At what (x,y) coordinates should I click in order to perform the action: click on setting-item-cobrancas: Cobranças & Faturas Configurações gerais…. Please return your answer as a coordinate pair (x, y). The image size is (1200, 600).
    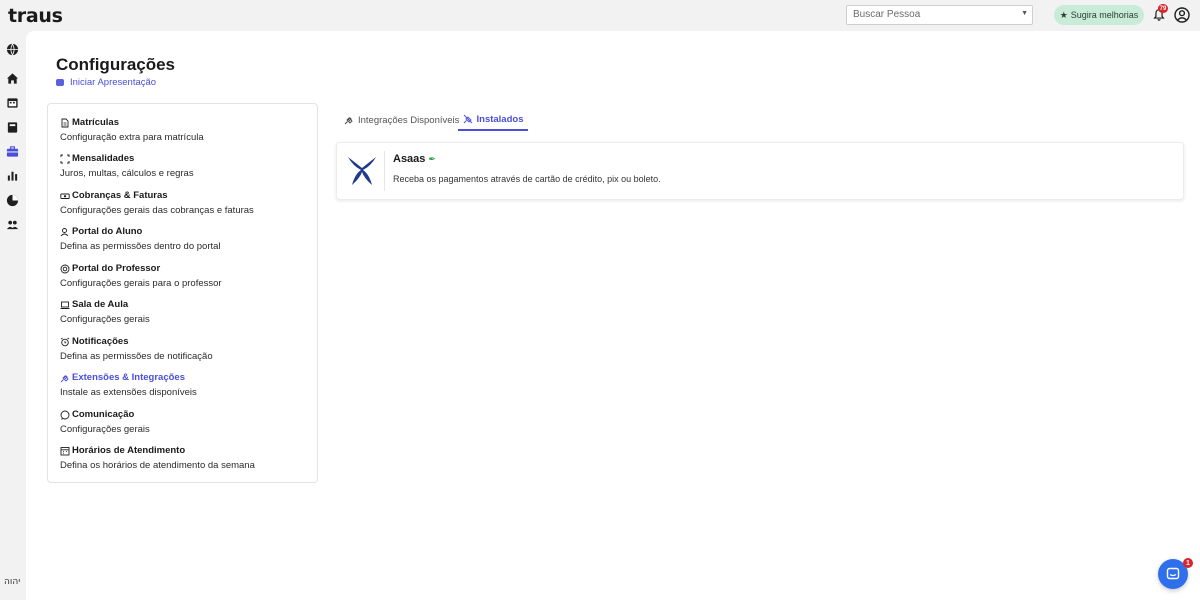
    Looking at the image, I should click on (157, 203).